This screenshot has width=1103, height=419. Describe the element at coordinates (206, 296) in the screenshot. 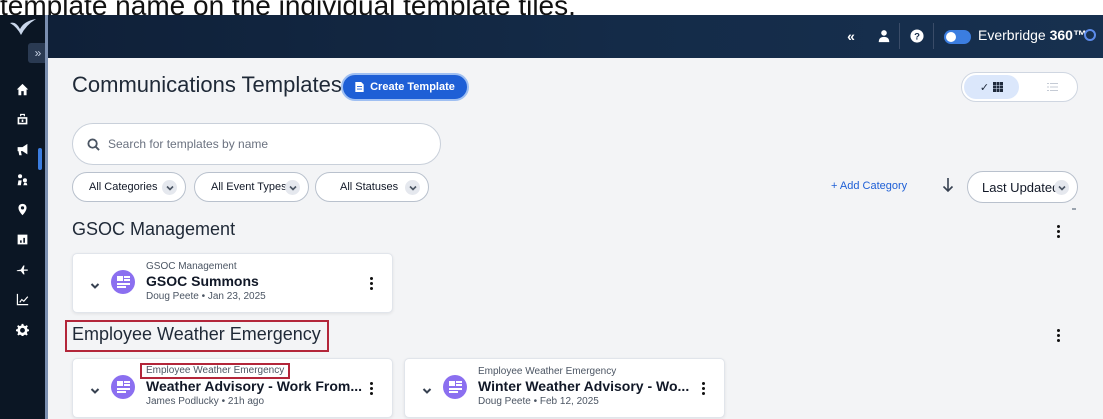

I see `template-meta: Doug Peete • Jan 23, 2025` at that location.